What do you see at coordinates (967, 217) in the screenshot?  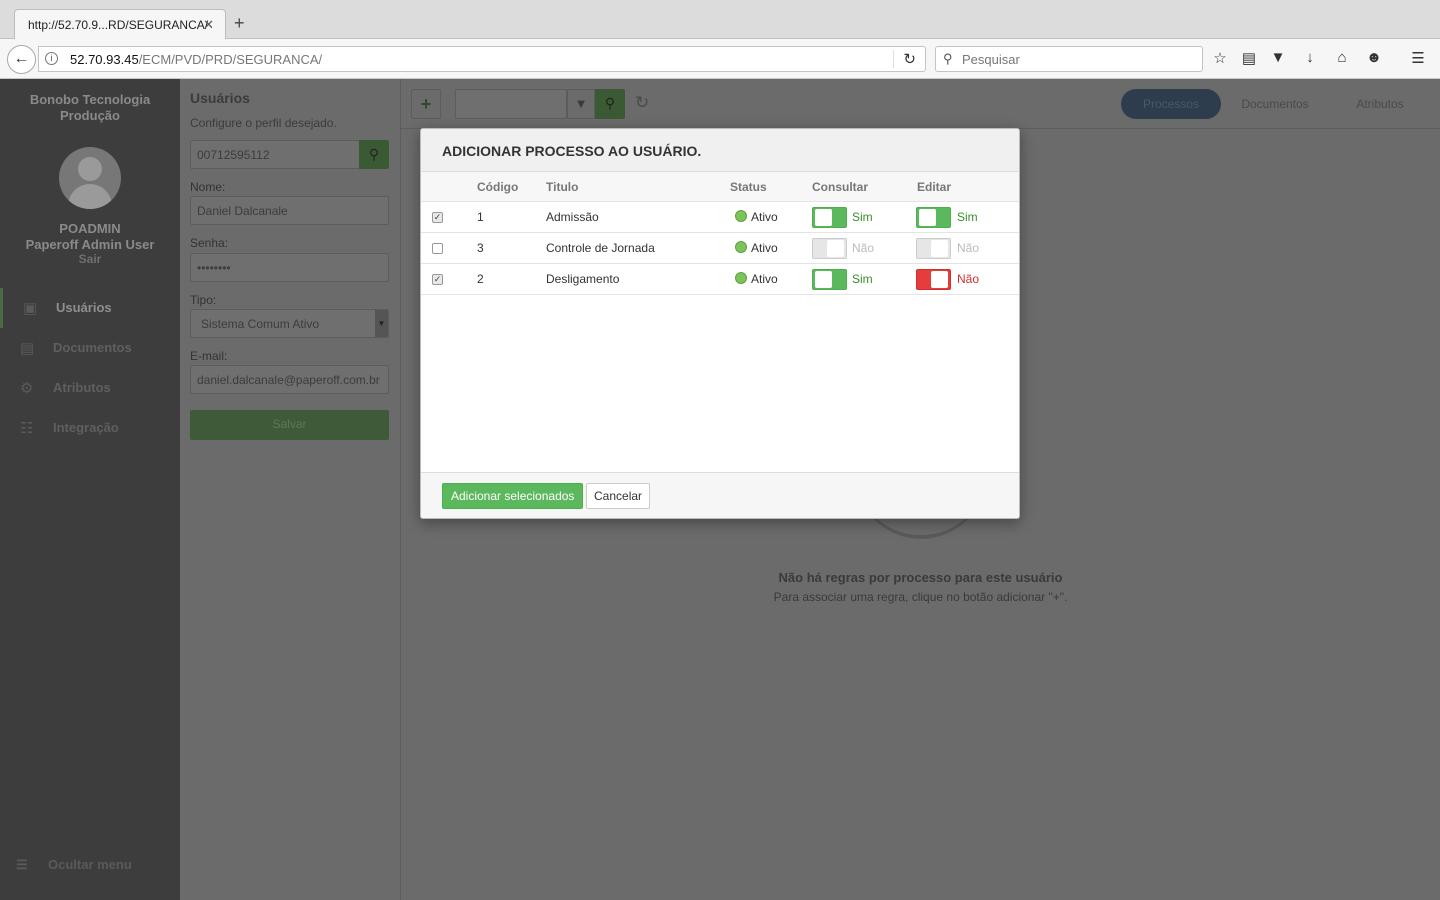 I see `editar-label: Sim` at bounding box center [967, 217].